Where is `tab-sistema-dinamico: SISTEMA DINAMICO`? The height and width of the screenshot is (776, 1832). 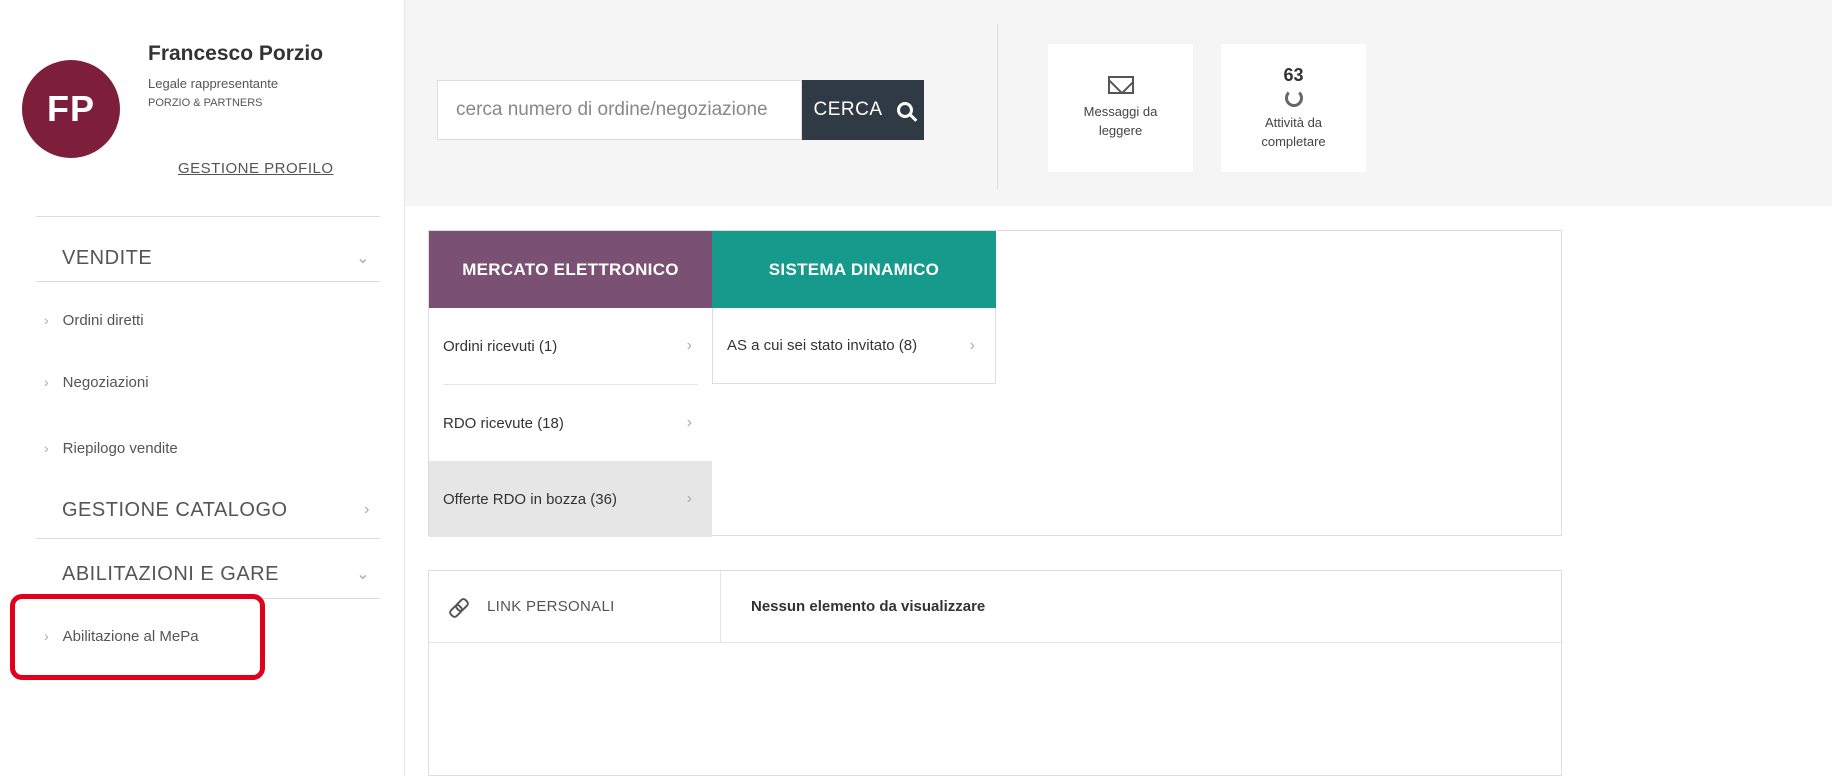
tab-sistema-dinamico: SISTEMA DINAMICO is located at coordinates (854, 269).